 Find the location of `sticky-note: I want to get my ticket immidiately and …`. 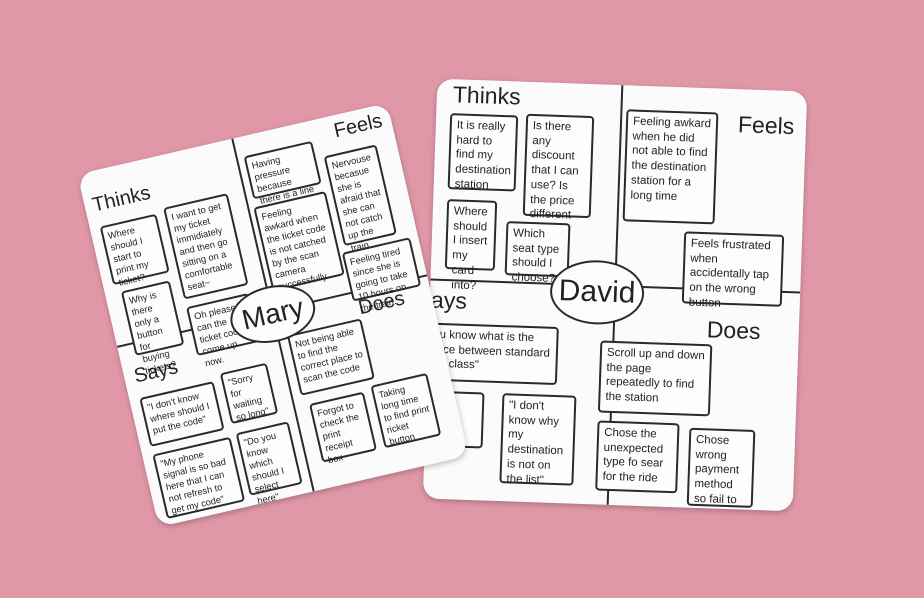

sticky-note: I want to get my ticket immidiately and … is located at coordinates (206, 246).